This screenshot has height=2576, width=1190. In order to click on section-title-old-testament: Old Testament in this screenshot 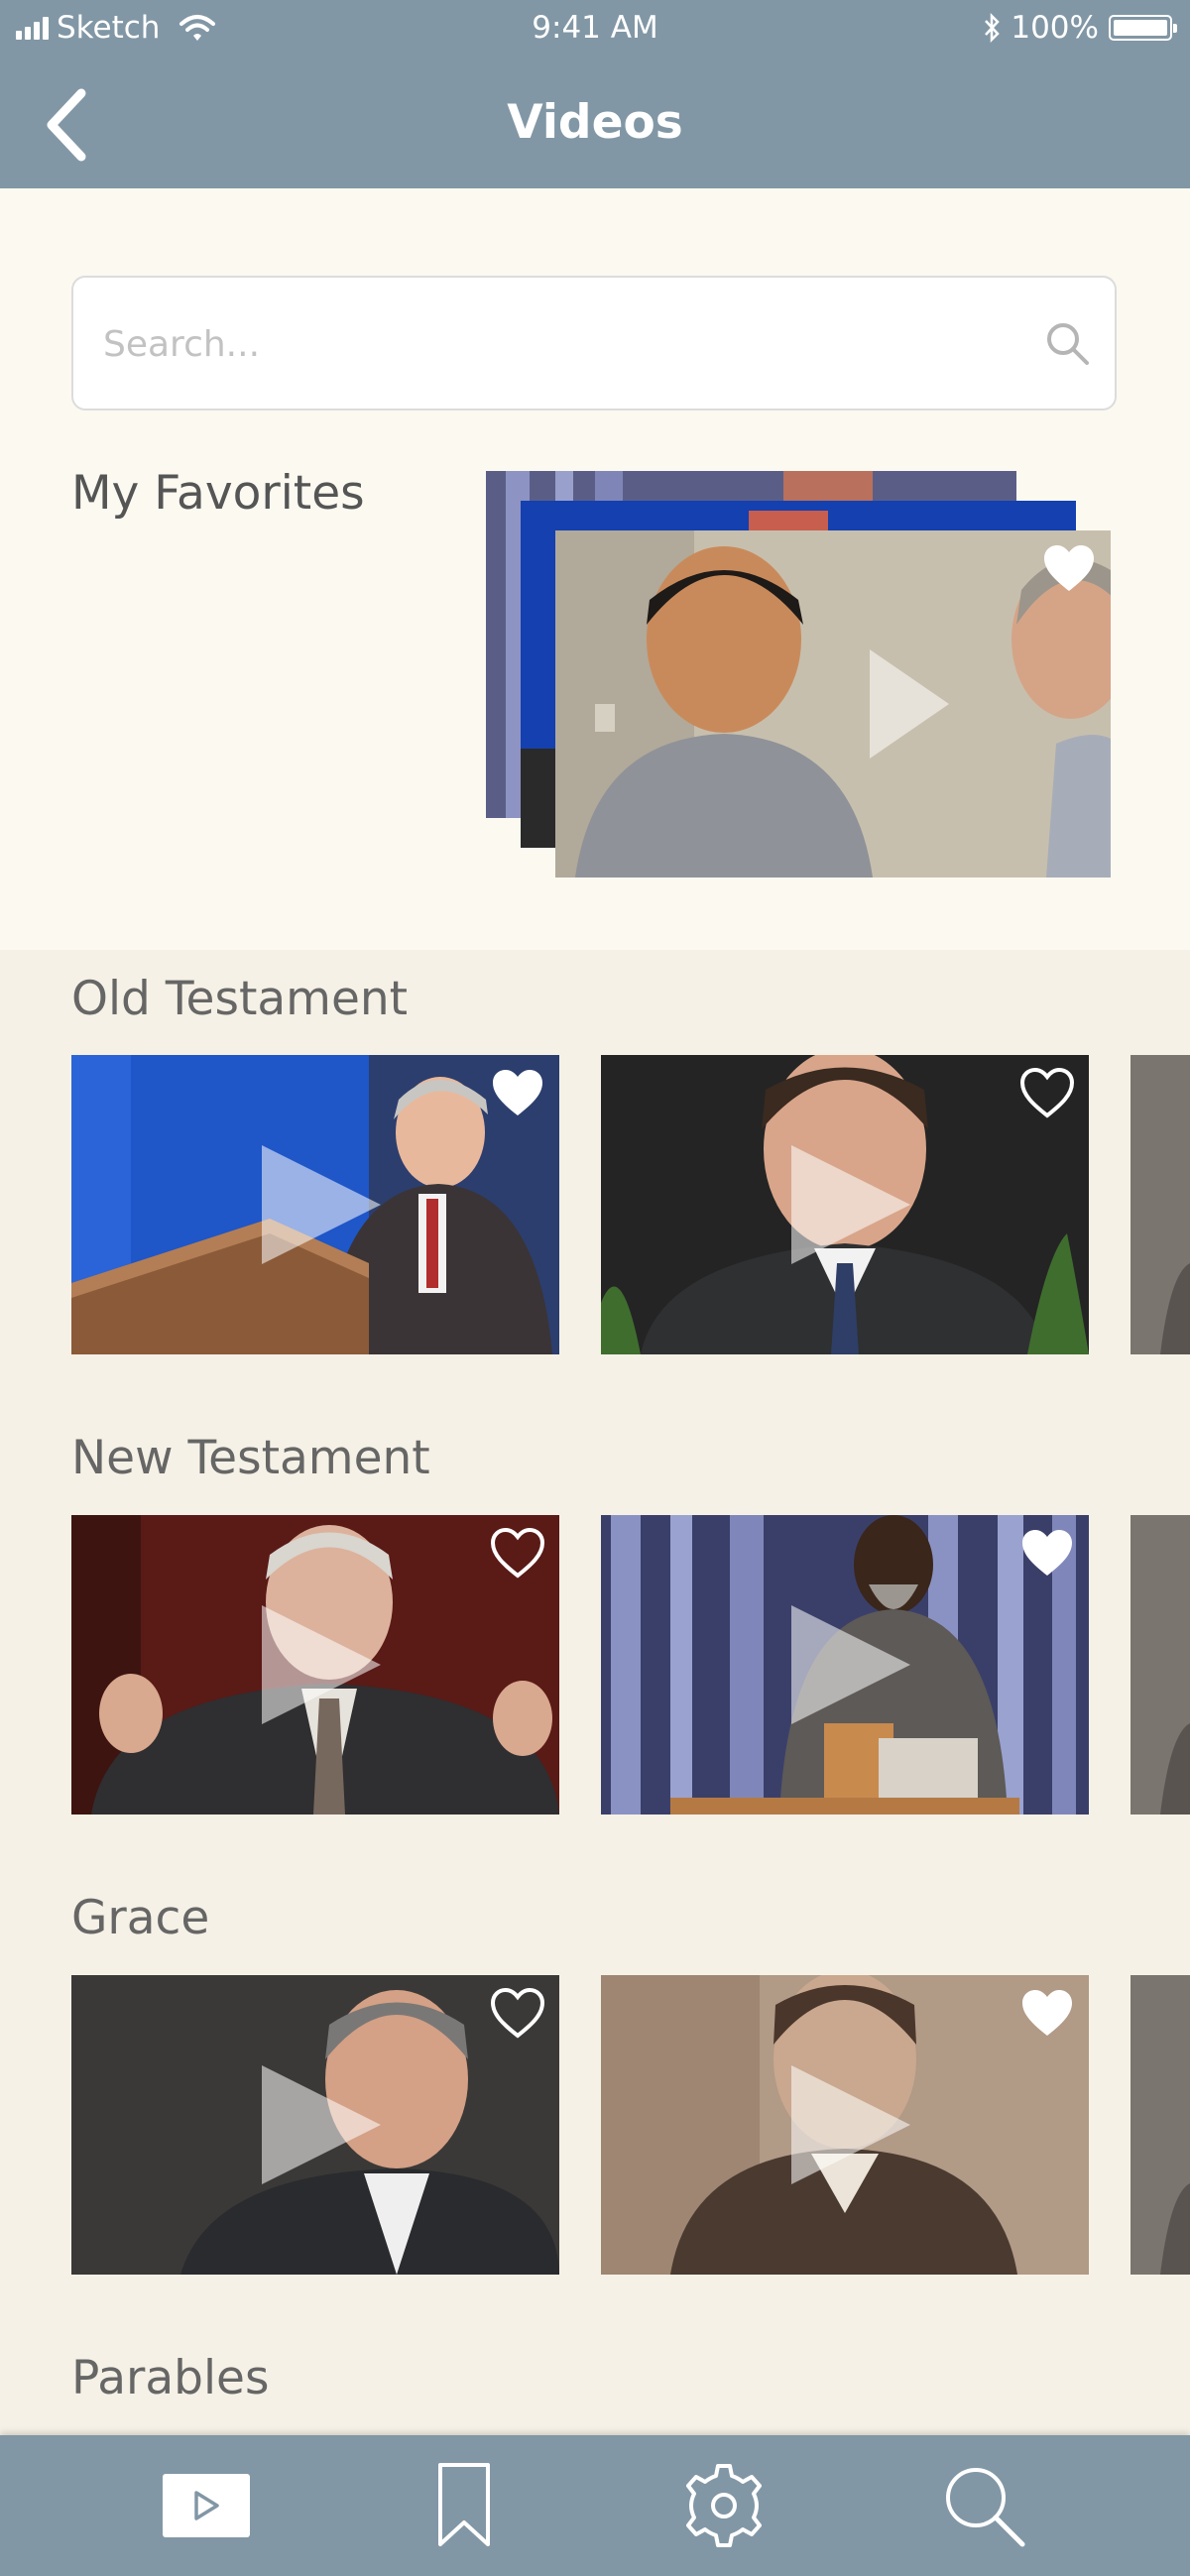, I will do `click(240, 999)`.